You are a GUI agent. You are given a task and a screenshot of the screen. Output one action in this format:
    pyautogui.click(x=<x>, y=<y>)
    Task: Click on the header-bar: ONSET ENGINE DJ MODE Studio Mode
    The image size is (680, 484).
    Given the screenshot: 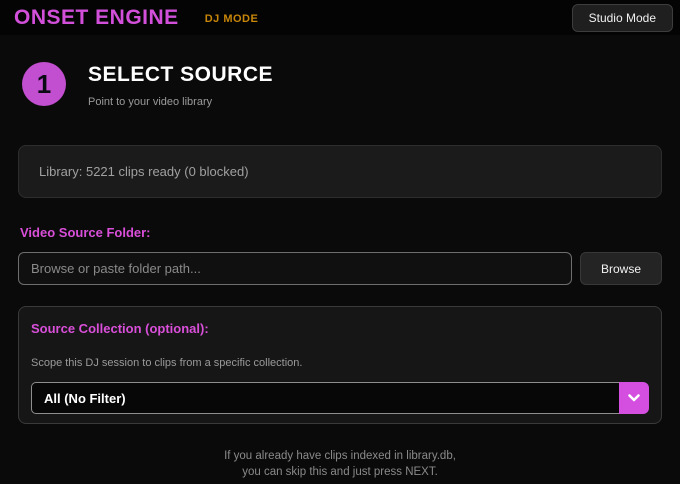 What is the action you would take?
    pyautogui.click(x=340, y=17)
    